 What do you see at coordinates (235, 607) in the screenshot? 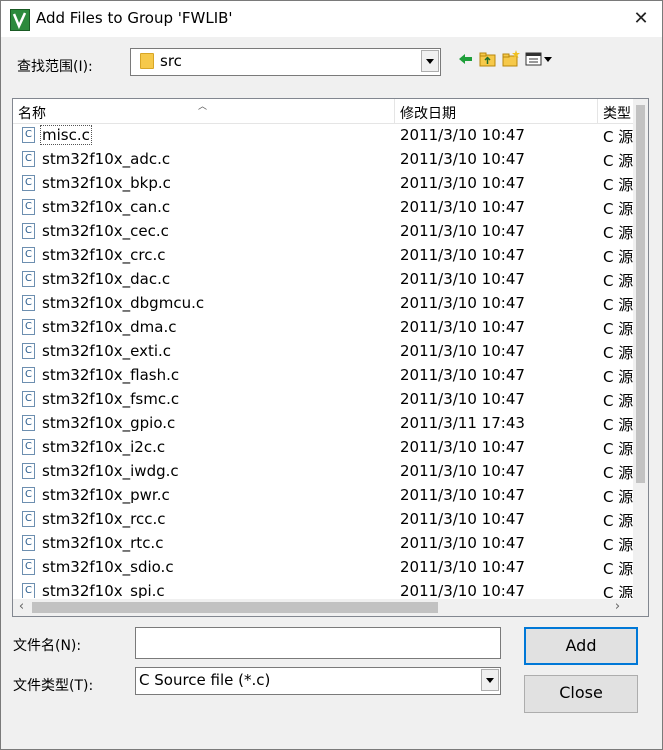
I see `horizontal-scroll-thumb` at bounding box center [235, 607].